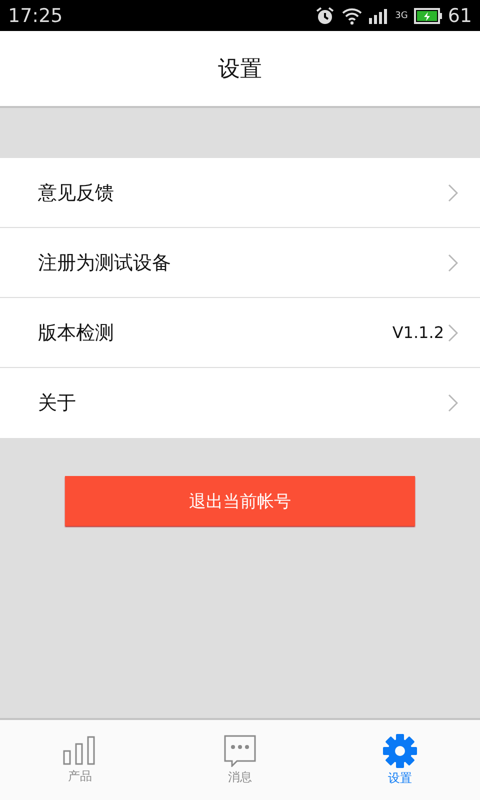  I want to click on chat-bubble-icon, so click(240, 750).